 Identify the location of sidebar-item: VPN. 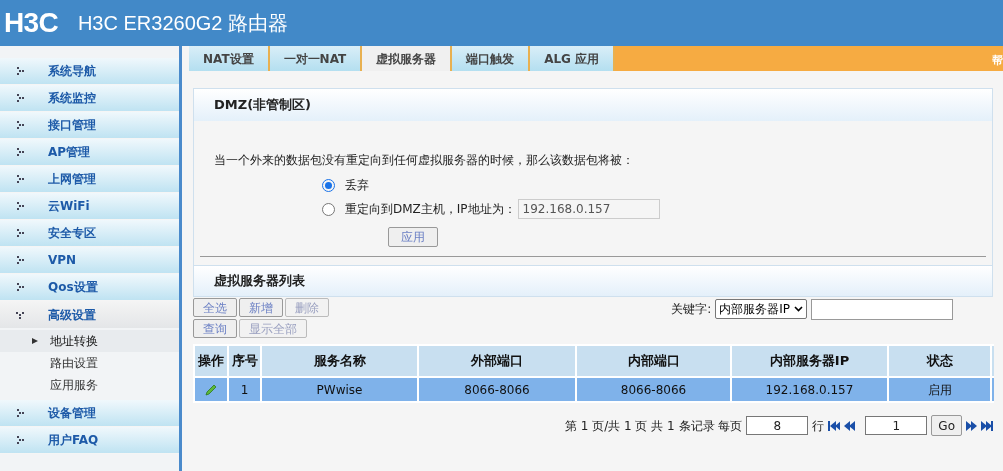
(89, 260).